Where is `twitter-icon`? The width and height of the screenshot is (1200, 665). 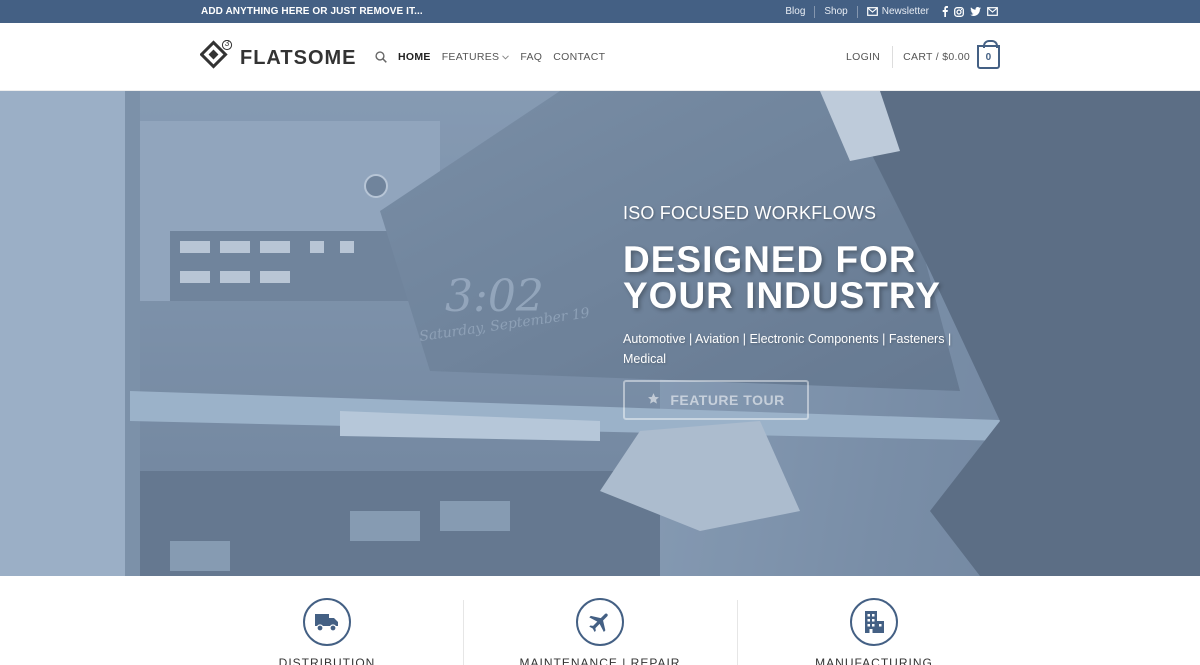
twitter-icon is located at coordinates (975, 11).